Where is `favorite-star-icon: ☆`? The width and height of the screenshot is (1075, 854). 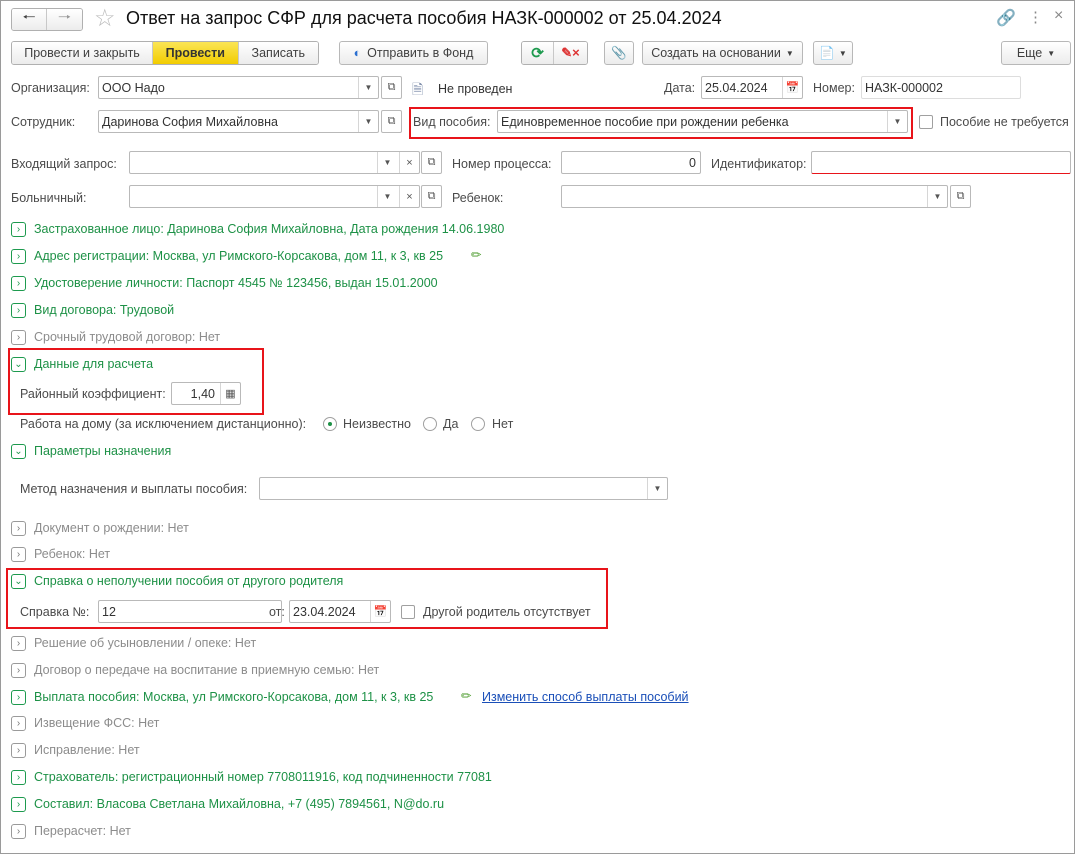 favorite-star-icon: ☆ is located at coordinates (105, 18).